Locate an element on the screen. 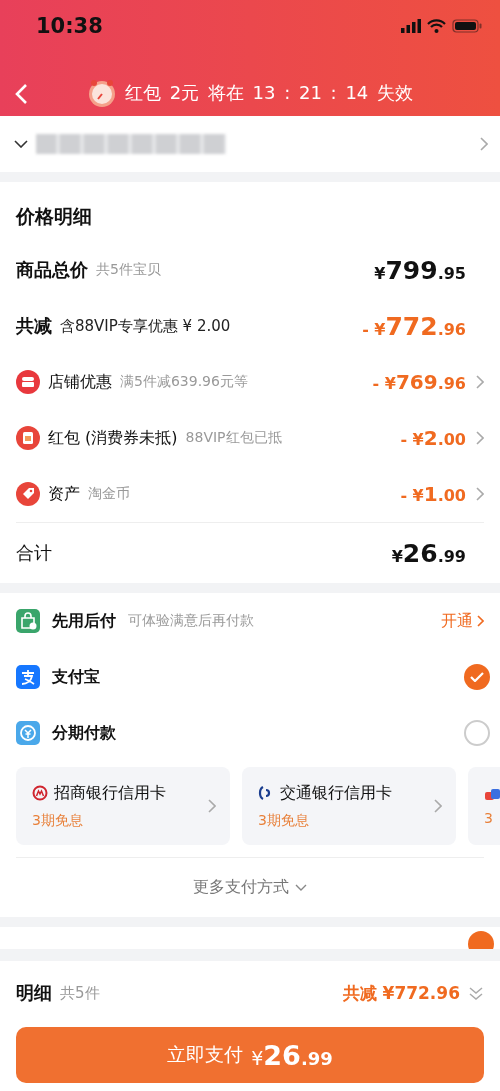 The image size is (500, 1091). row-note: 淘金币 is located at coordinates (109, 494).